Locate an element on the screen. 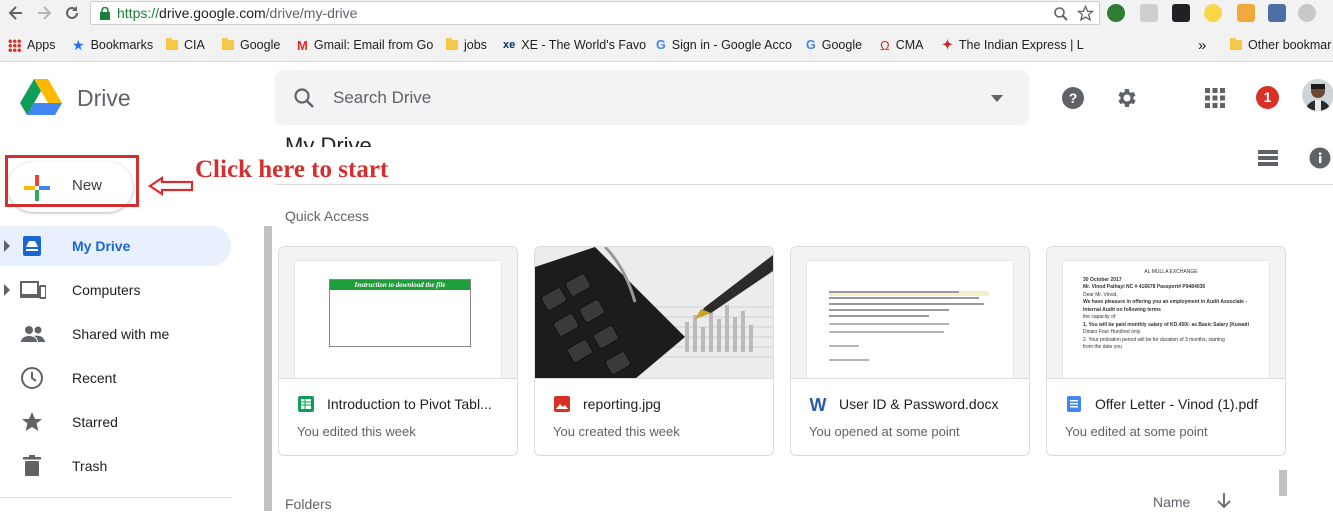 The width and height of the screenshot is (1333, 512). cma-icon: Ω is located at coordinates (885, 45).